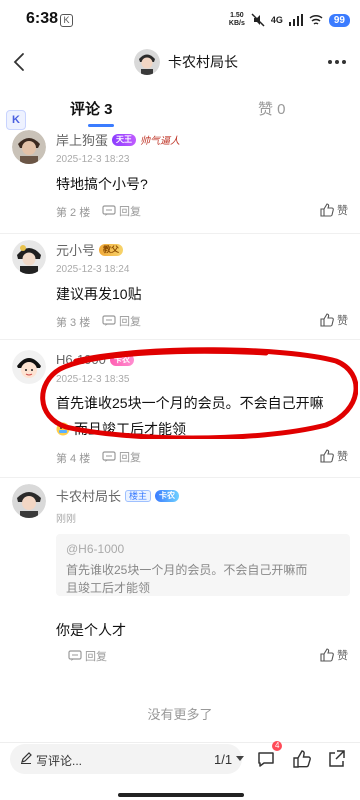 This screenshot has height=800, width=360. What do you see at coordinates (337, 62) in the screenshot?
I see `more-options-icon` at bounding box center [337, 62].